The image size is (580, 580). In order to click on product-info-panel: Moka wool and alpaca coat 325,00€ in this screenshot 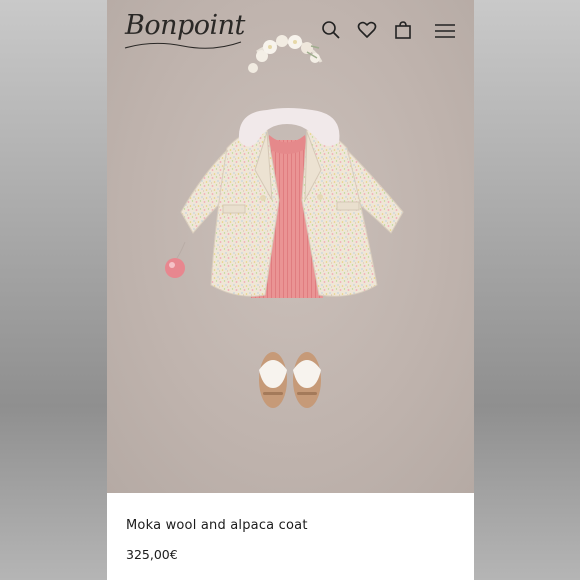, I will do `click(290, 536)`.